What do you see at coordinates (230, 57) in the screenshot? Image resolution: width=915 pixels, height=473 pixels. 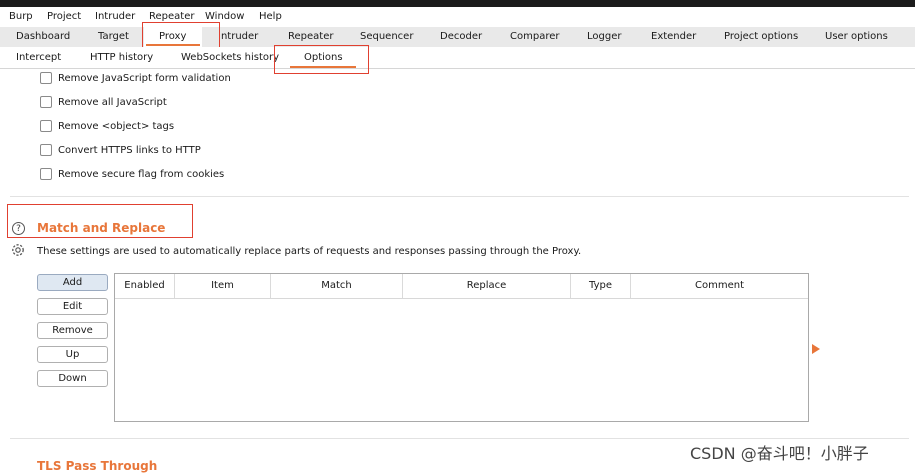 I see `tab-websockets-history: WebSockets history` at bounding box center [230, 57].